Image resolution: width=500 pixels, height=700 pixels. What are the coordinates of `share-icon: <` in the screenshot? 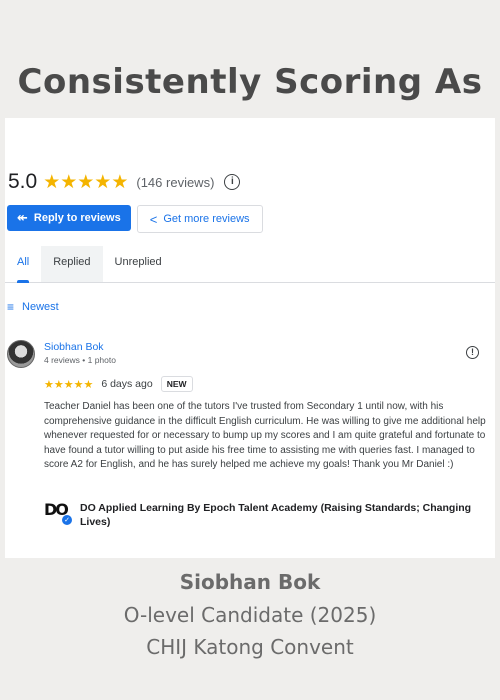 It's located at (153, 219).